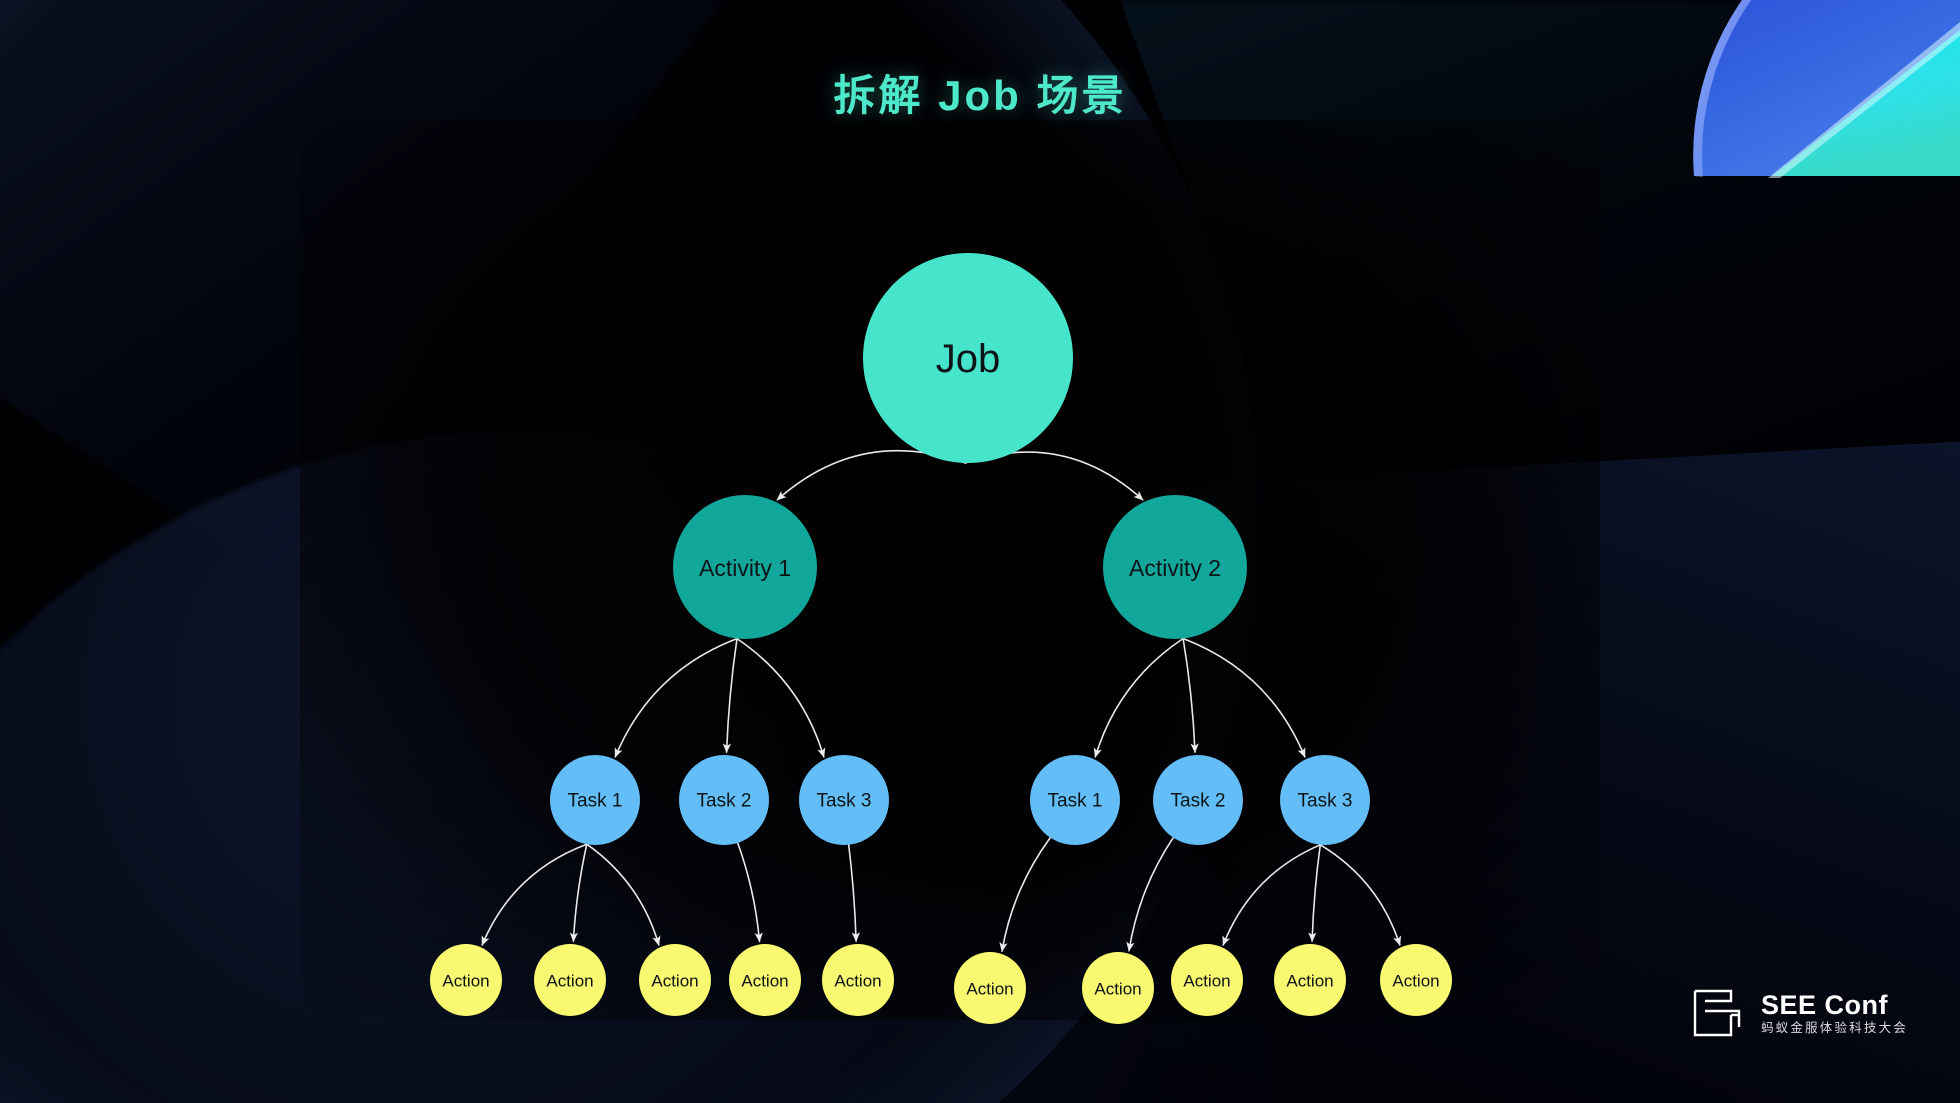 The image size is (1960, 1103). I want to click on tree-node-n10: Action, so click(1416, 980).